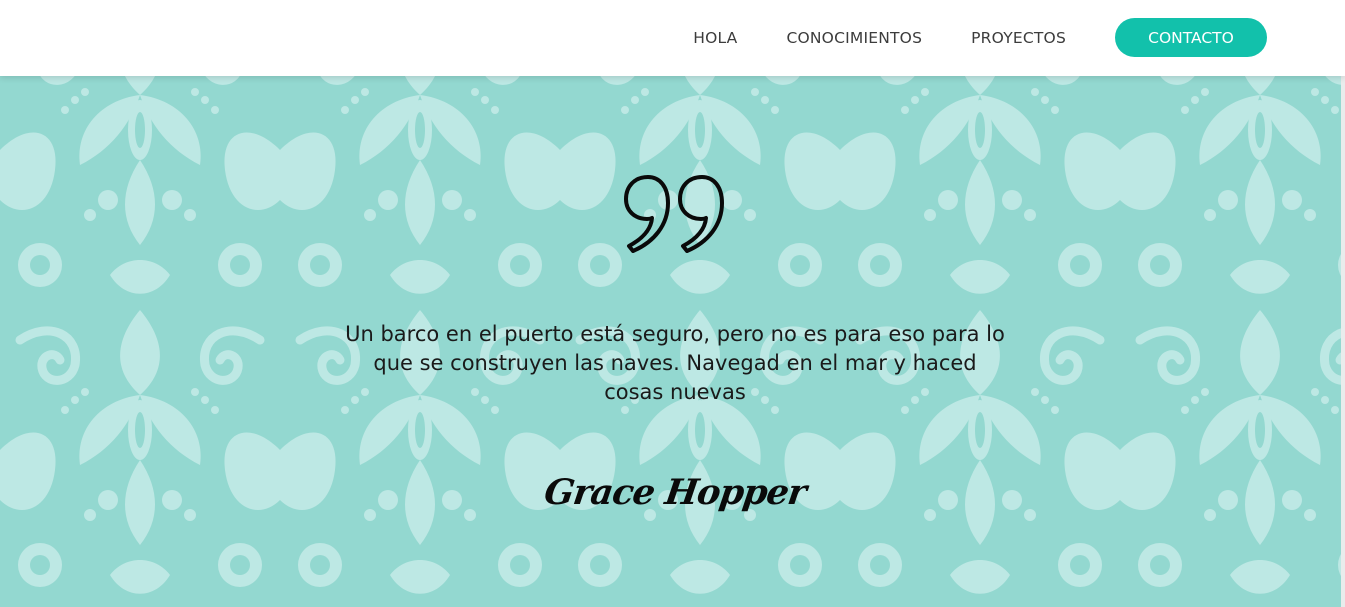 This screenshot has height=607, width=1345. Describe the element at coordinates (854, 38) in the screenshot. I see `nav-link-conocimientos: CONOCIMIENTOS` at that location.